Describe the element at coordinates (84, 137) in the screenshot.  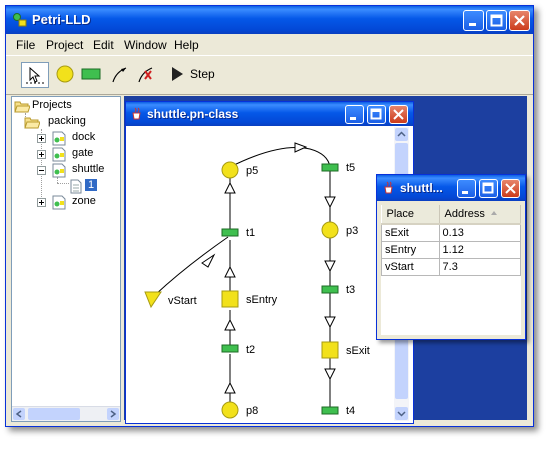
I see `tree-label: dock` at that location.